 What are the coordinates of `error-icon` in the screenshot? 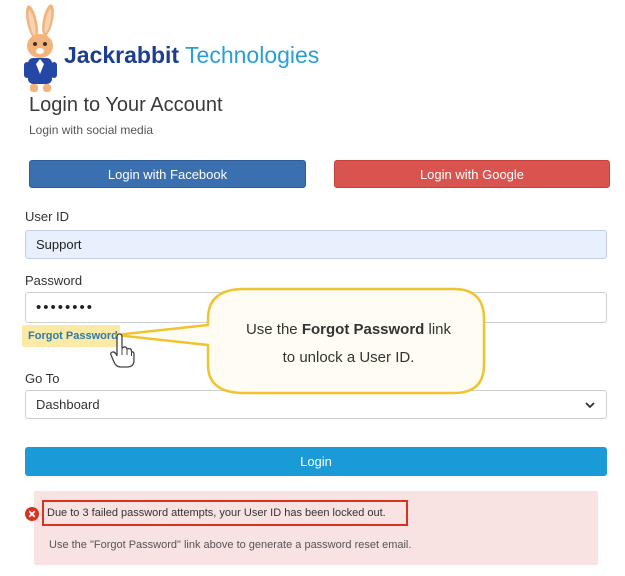 It's located at (32, 514).